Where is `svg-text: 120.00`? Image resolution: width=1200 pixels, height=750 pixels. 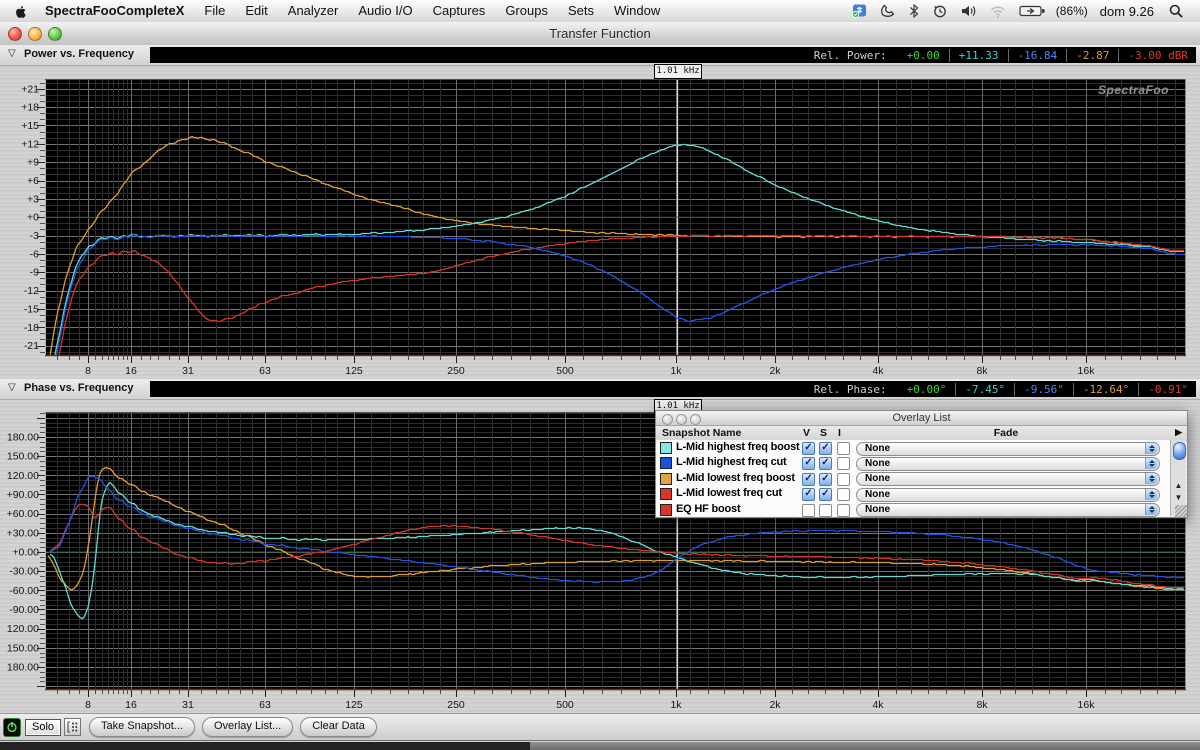
svg-text: 120.00 is located at coordinates (23, 476).